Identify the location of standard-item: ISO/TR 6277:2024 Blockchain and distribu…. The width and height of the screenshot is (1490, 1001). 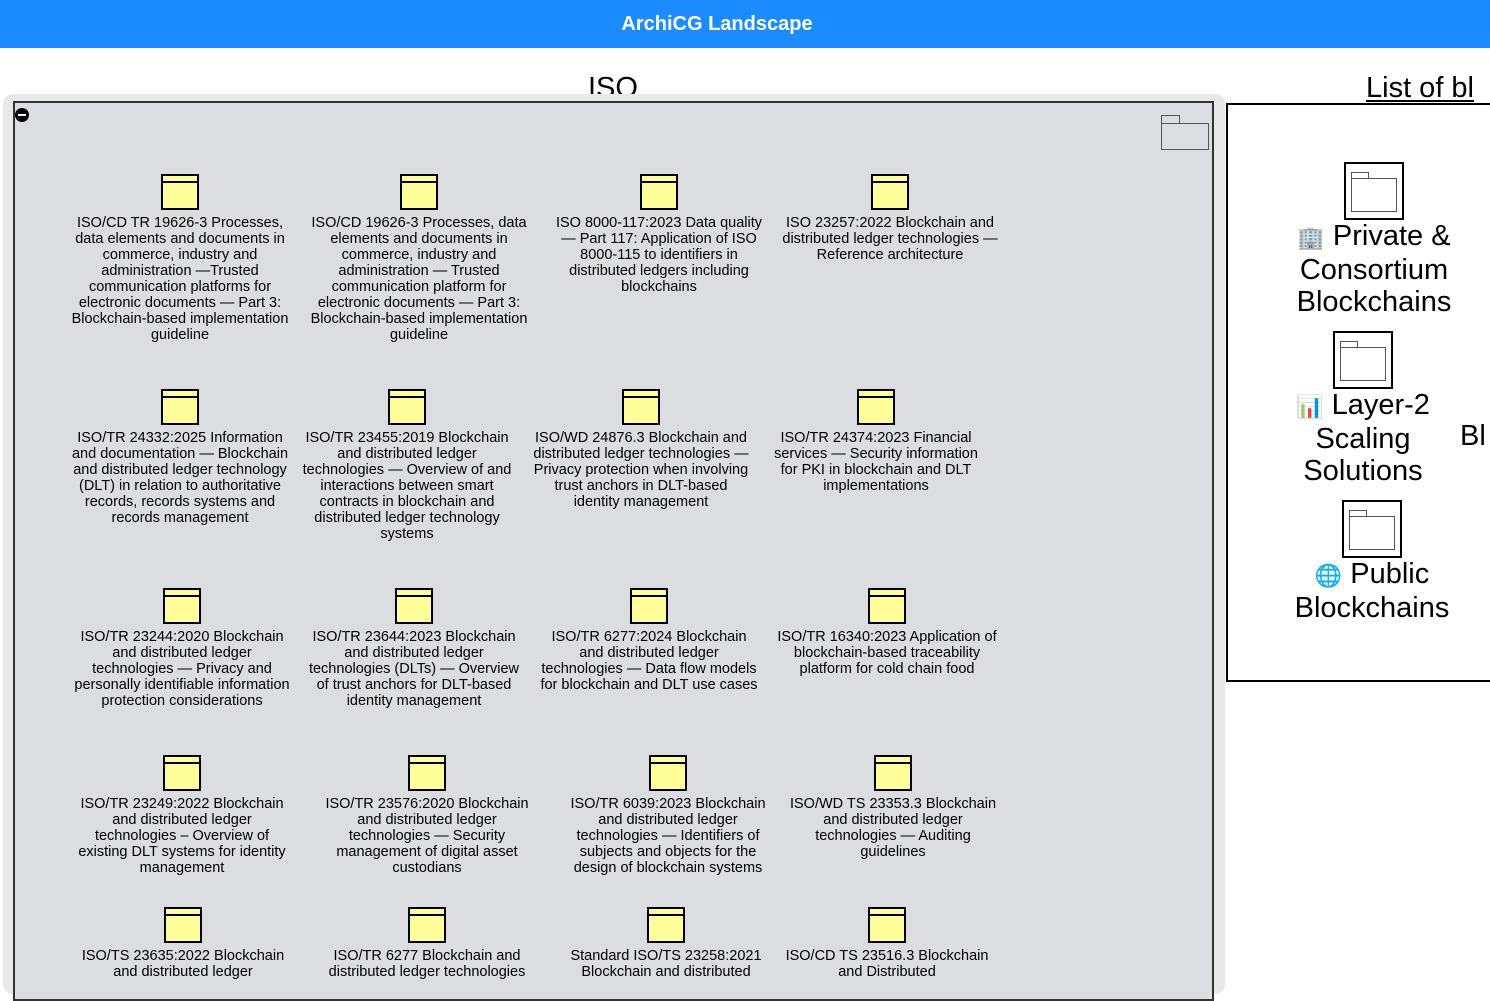
(649, 640).